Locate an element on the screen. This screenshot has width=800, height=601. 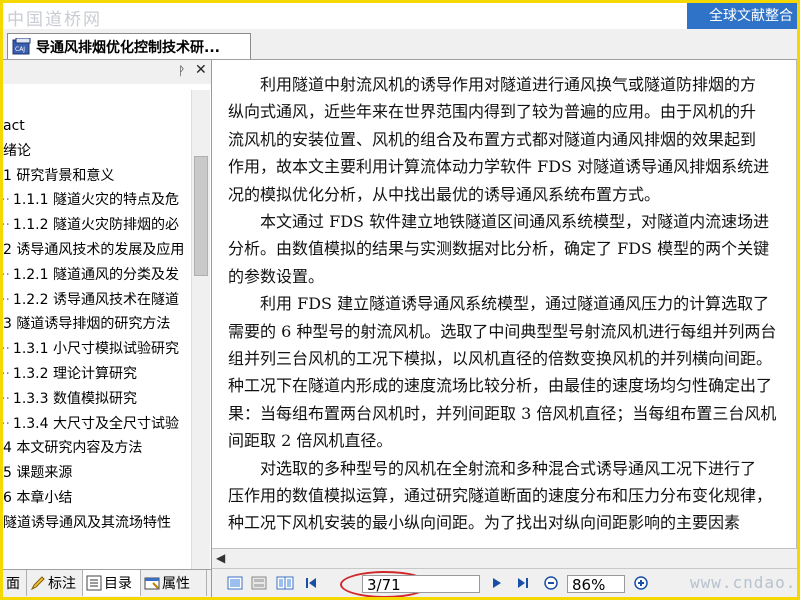
facing-pages-icon is located at coordinates (285, 583).